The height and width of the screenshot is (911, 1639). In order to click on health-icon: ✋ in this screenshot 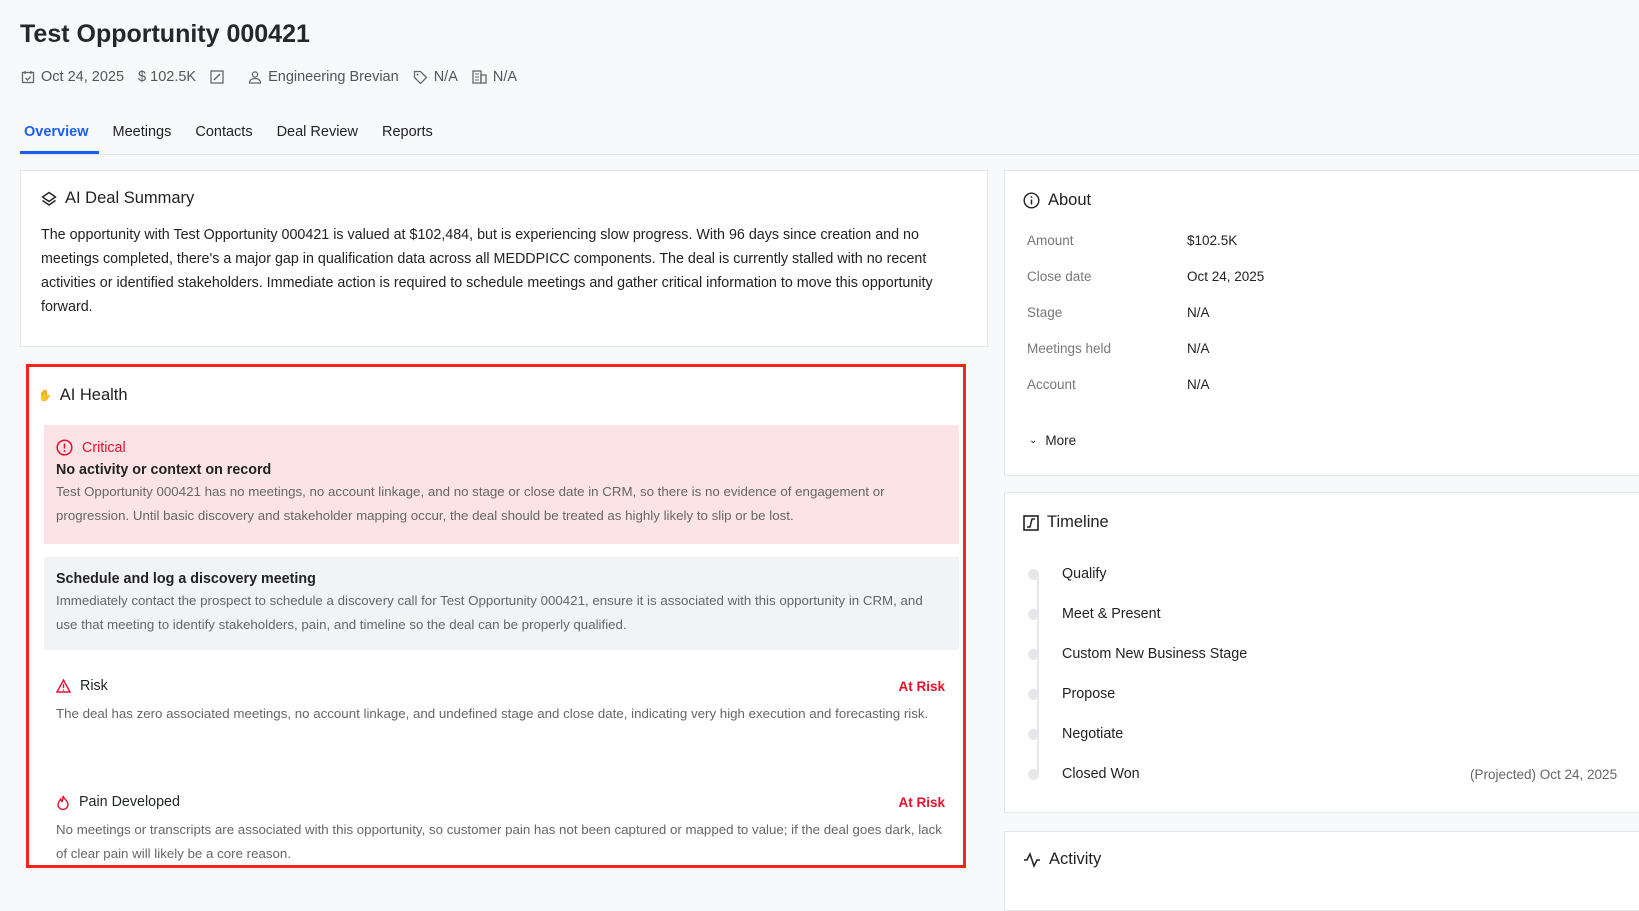, I will do `click(45, 396)`.